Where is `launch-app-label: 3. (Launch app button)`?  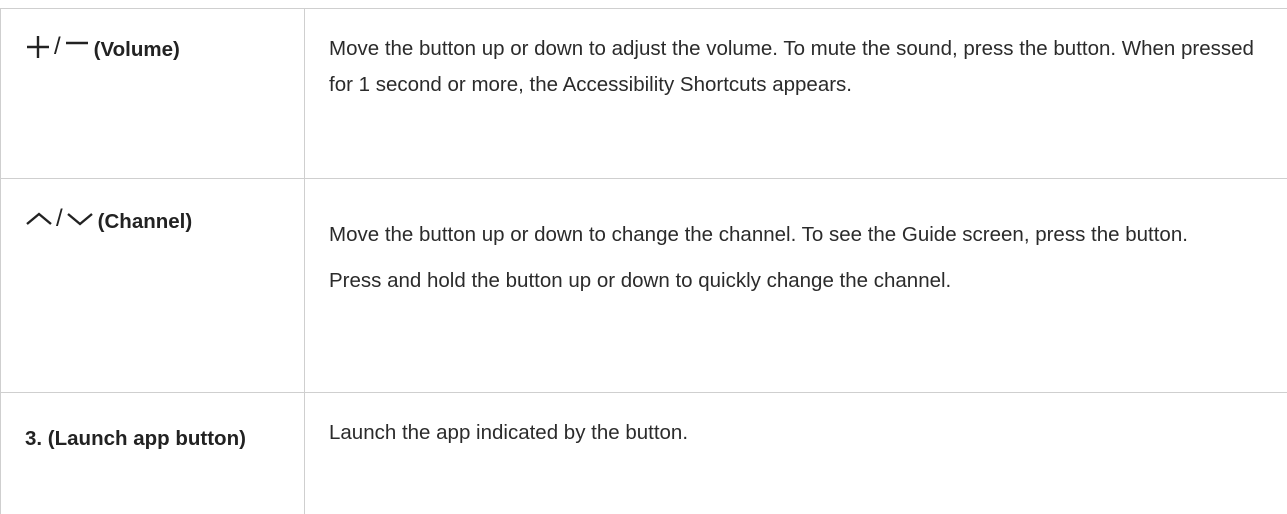 launch-app-label: 3. (Launch app button) is located at coordinates (140, 438).